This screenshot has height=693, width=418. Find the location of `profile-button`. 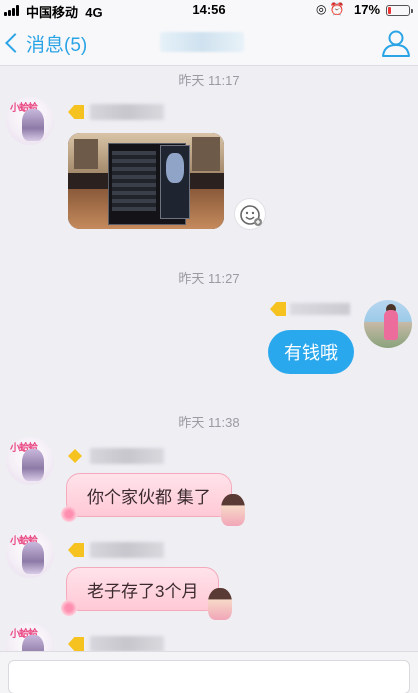

profile-button is located at coordinates (396, 43).